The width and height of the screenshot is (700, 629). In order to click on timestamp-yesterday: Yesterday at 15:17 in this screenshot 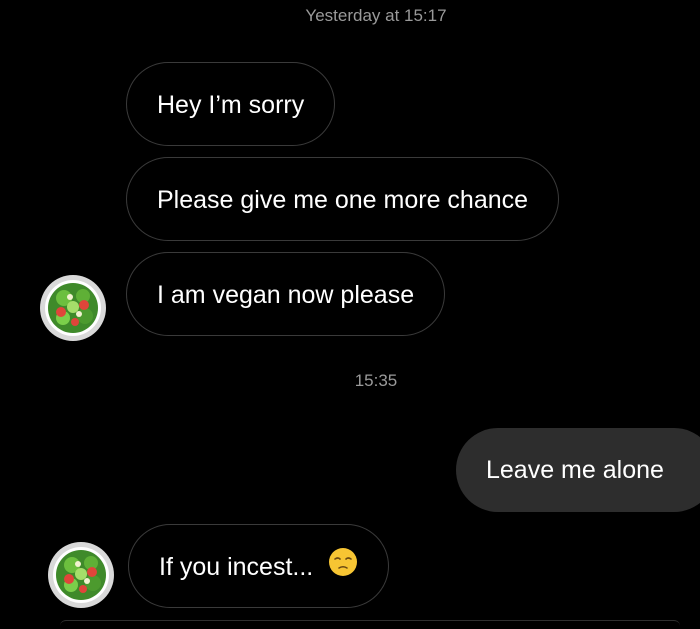, I will do `click(376, 15)`.